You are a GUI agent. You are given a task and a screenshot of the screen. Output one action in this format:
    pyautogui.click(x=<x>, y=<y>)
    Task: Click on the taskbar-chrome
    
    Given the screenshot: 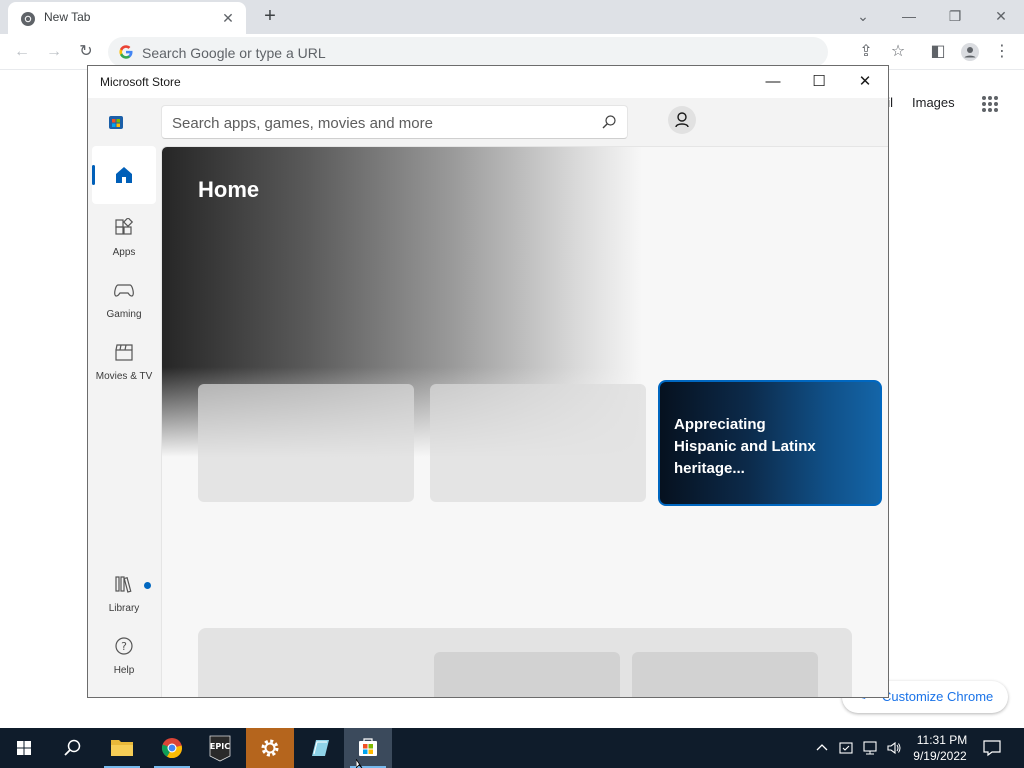 What is the action you would take?
    pyautogui.click(x=172, y=748)
    